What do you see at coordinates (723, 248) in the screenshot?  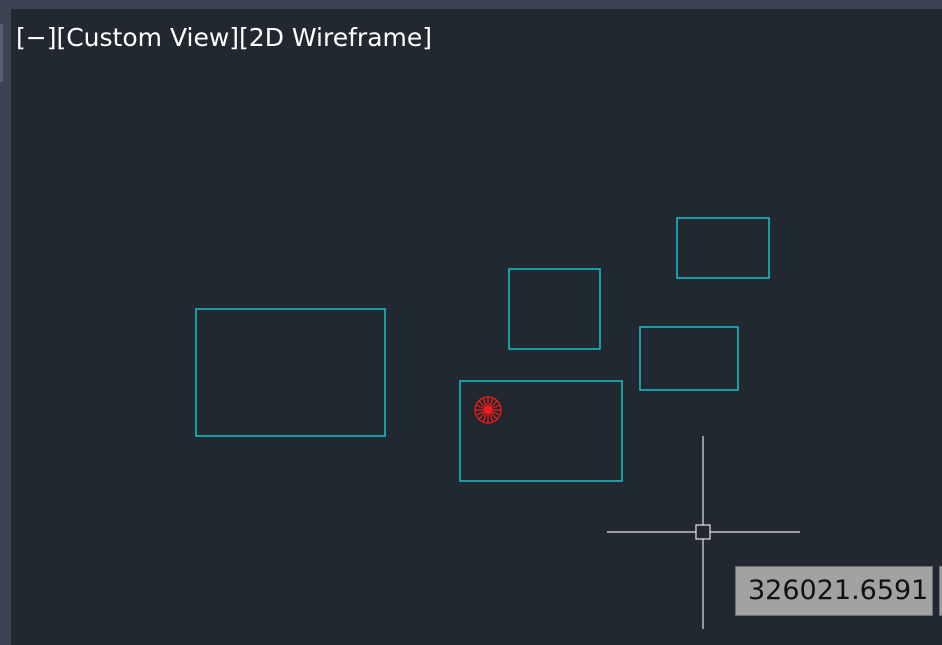 I see `rectangle-top-right` at bounding box center [723, 248].